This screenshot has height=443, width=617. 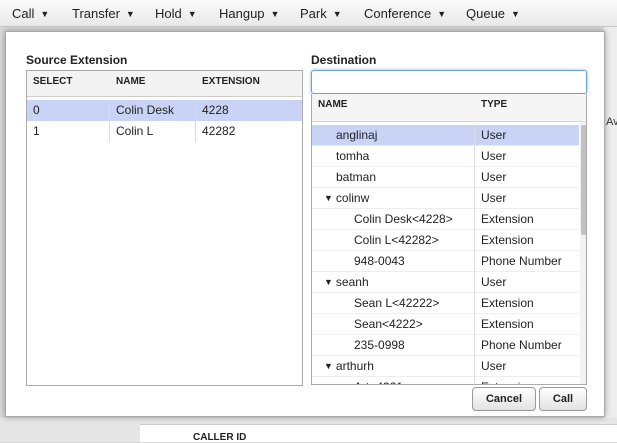 I want to click on destination-name-label: 235-0998, so click(x=379, y=345).